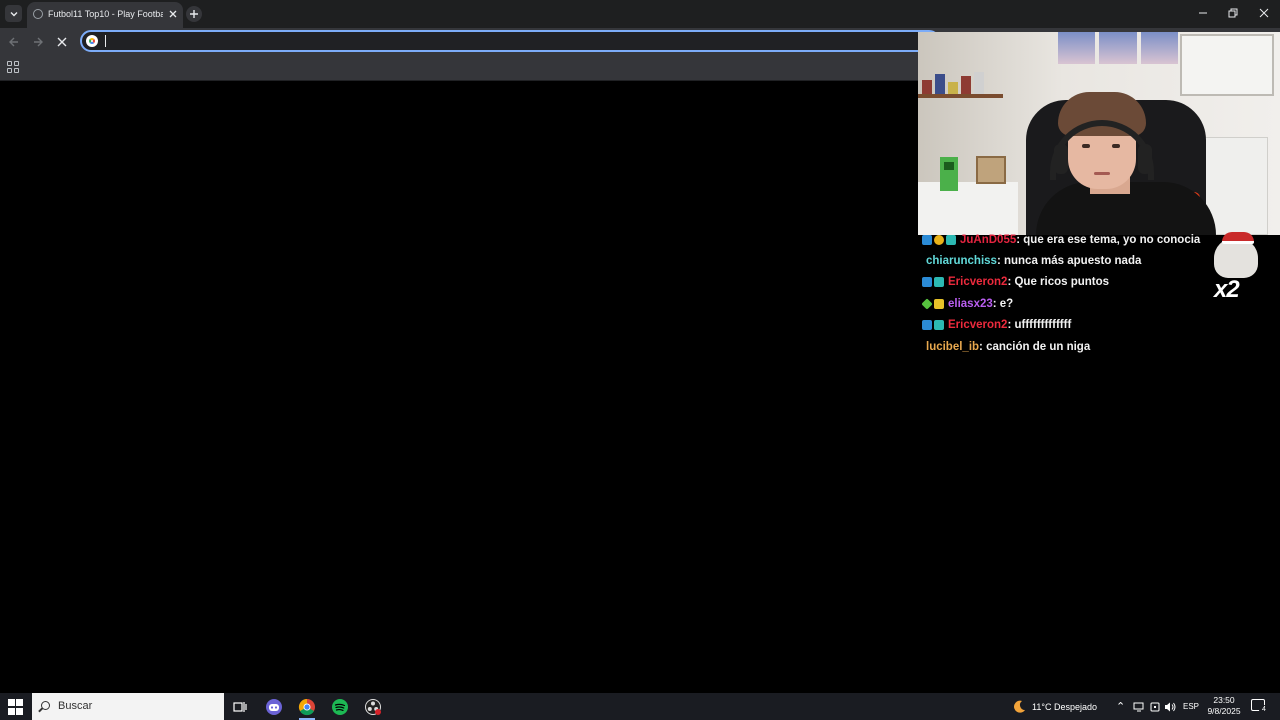 This screenshot has height=720, width=1280. Describe the element at coordinates (949, 166) in the screenshot. I see `creeper-face` at that location.